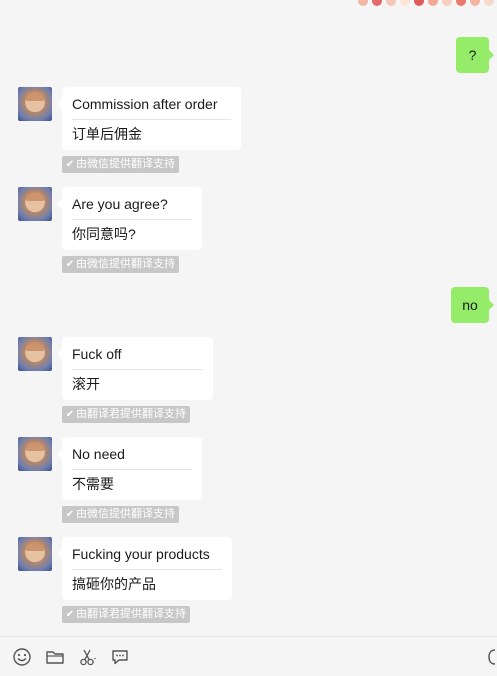  I want to click on sent-message-bubble: ?, so click(475, 55).